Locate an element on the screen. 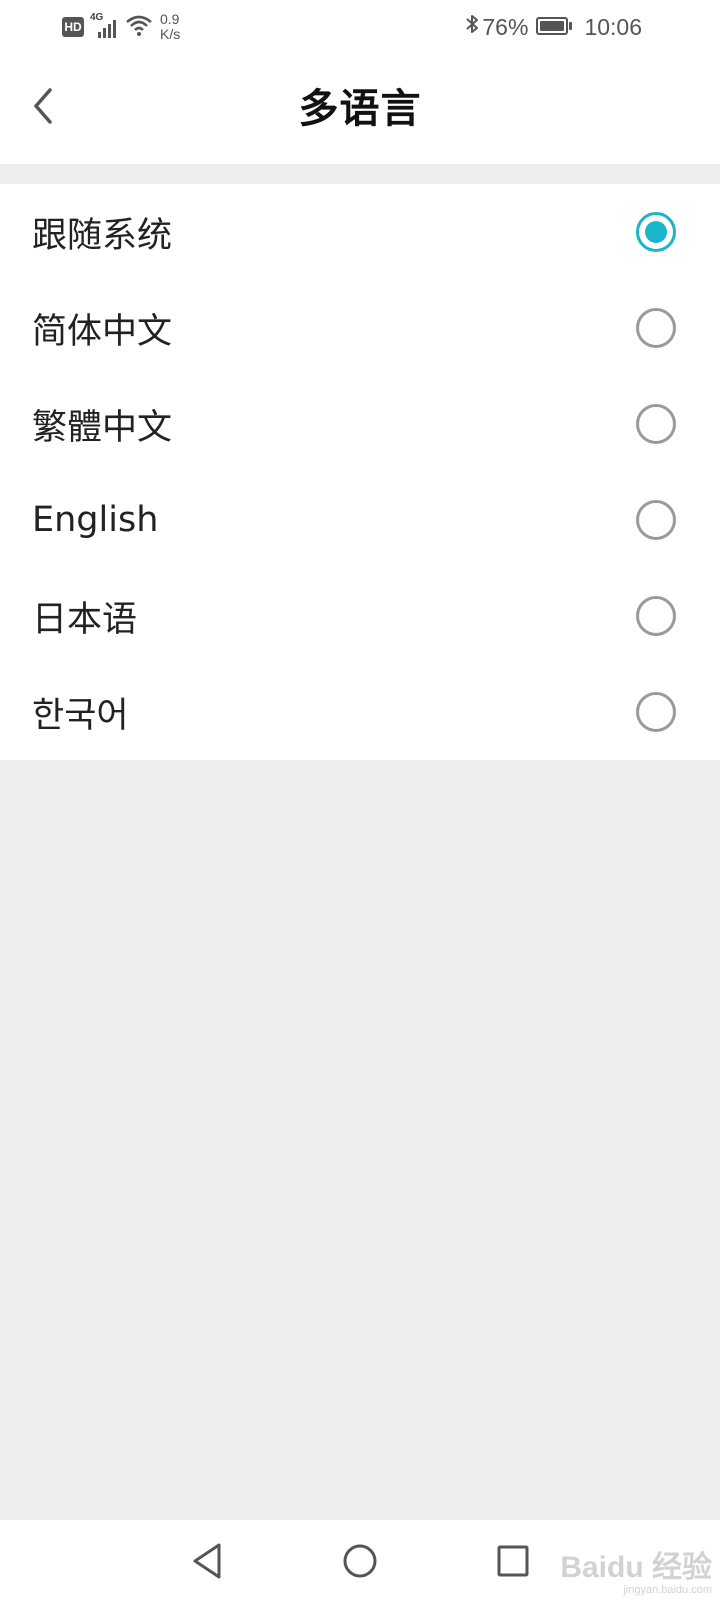 The image size is (720, 1600). triangle-back-icon is located at coordinates (207, 1561).